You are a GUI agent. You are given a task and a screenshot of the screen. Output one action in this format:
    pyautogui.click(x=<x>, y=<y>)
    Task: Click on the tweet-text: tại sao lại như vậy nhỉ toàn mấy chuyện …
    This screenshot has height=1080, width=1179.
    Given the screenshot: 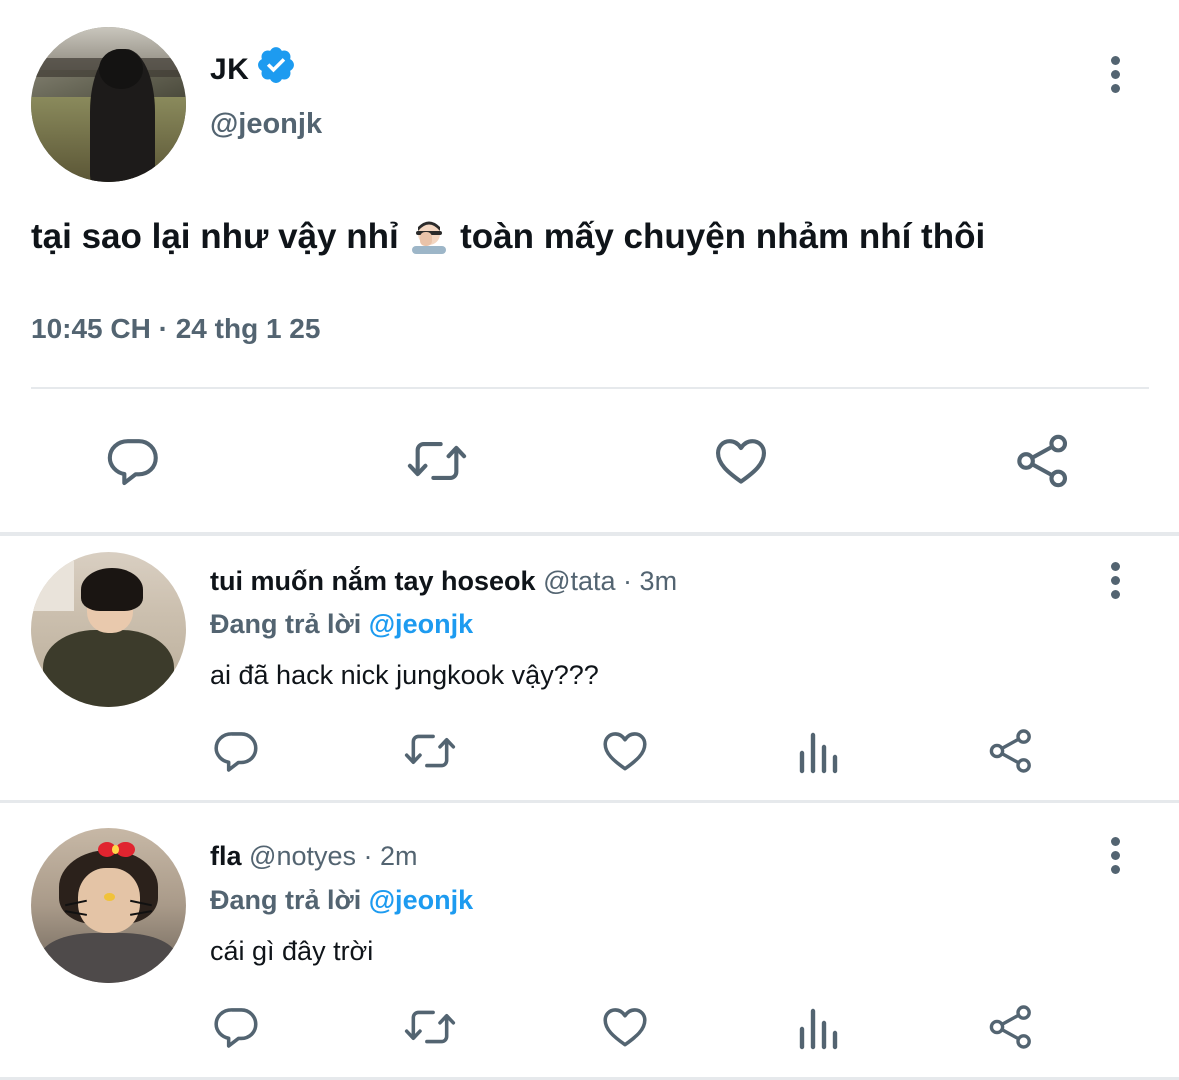 What is the action you would take?
    pyautogui.click(x=508, y=236)
    